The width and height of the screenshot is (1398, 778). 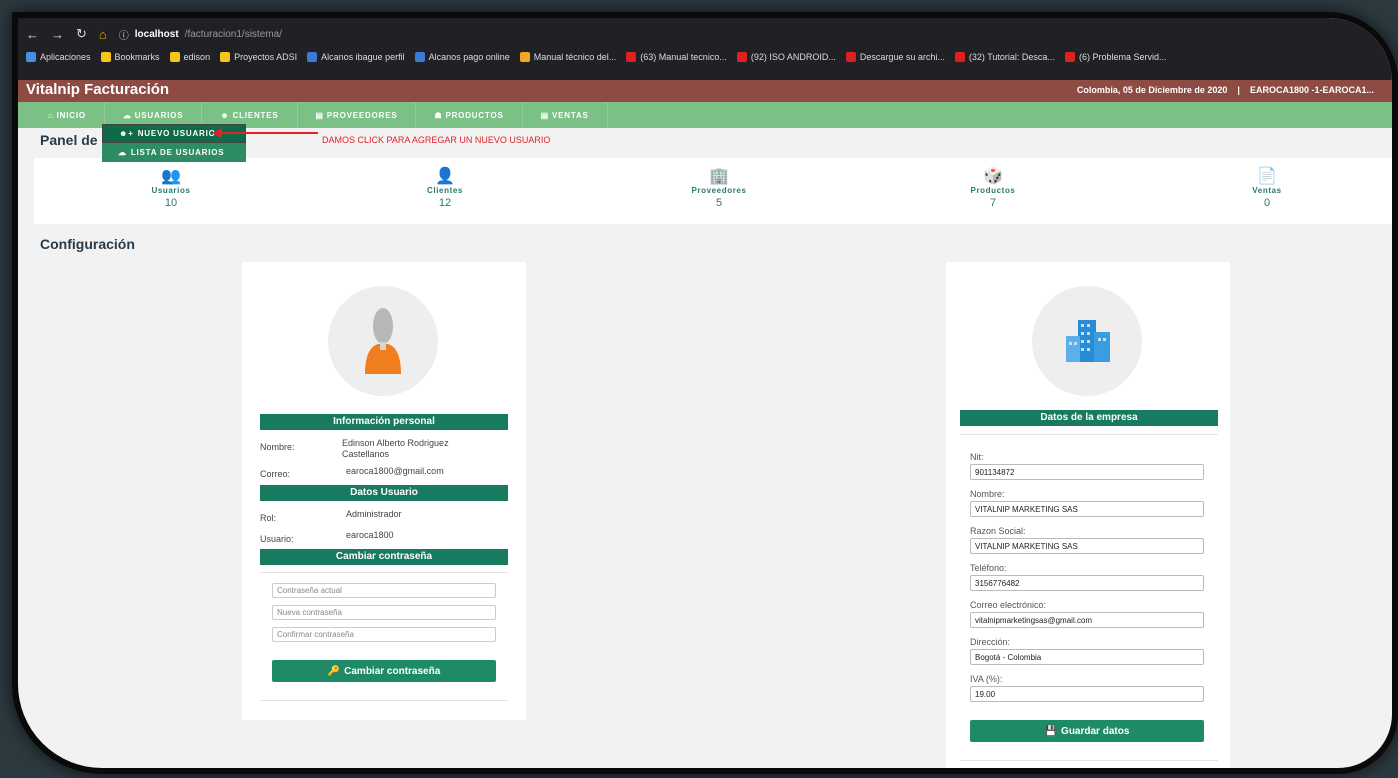 I want to click on nav-label: Inicio, so click(x=71, y=115).